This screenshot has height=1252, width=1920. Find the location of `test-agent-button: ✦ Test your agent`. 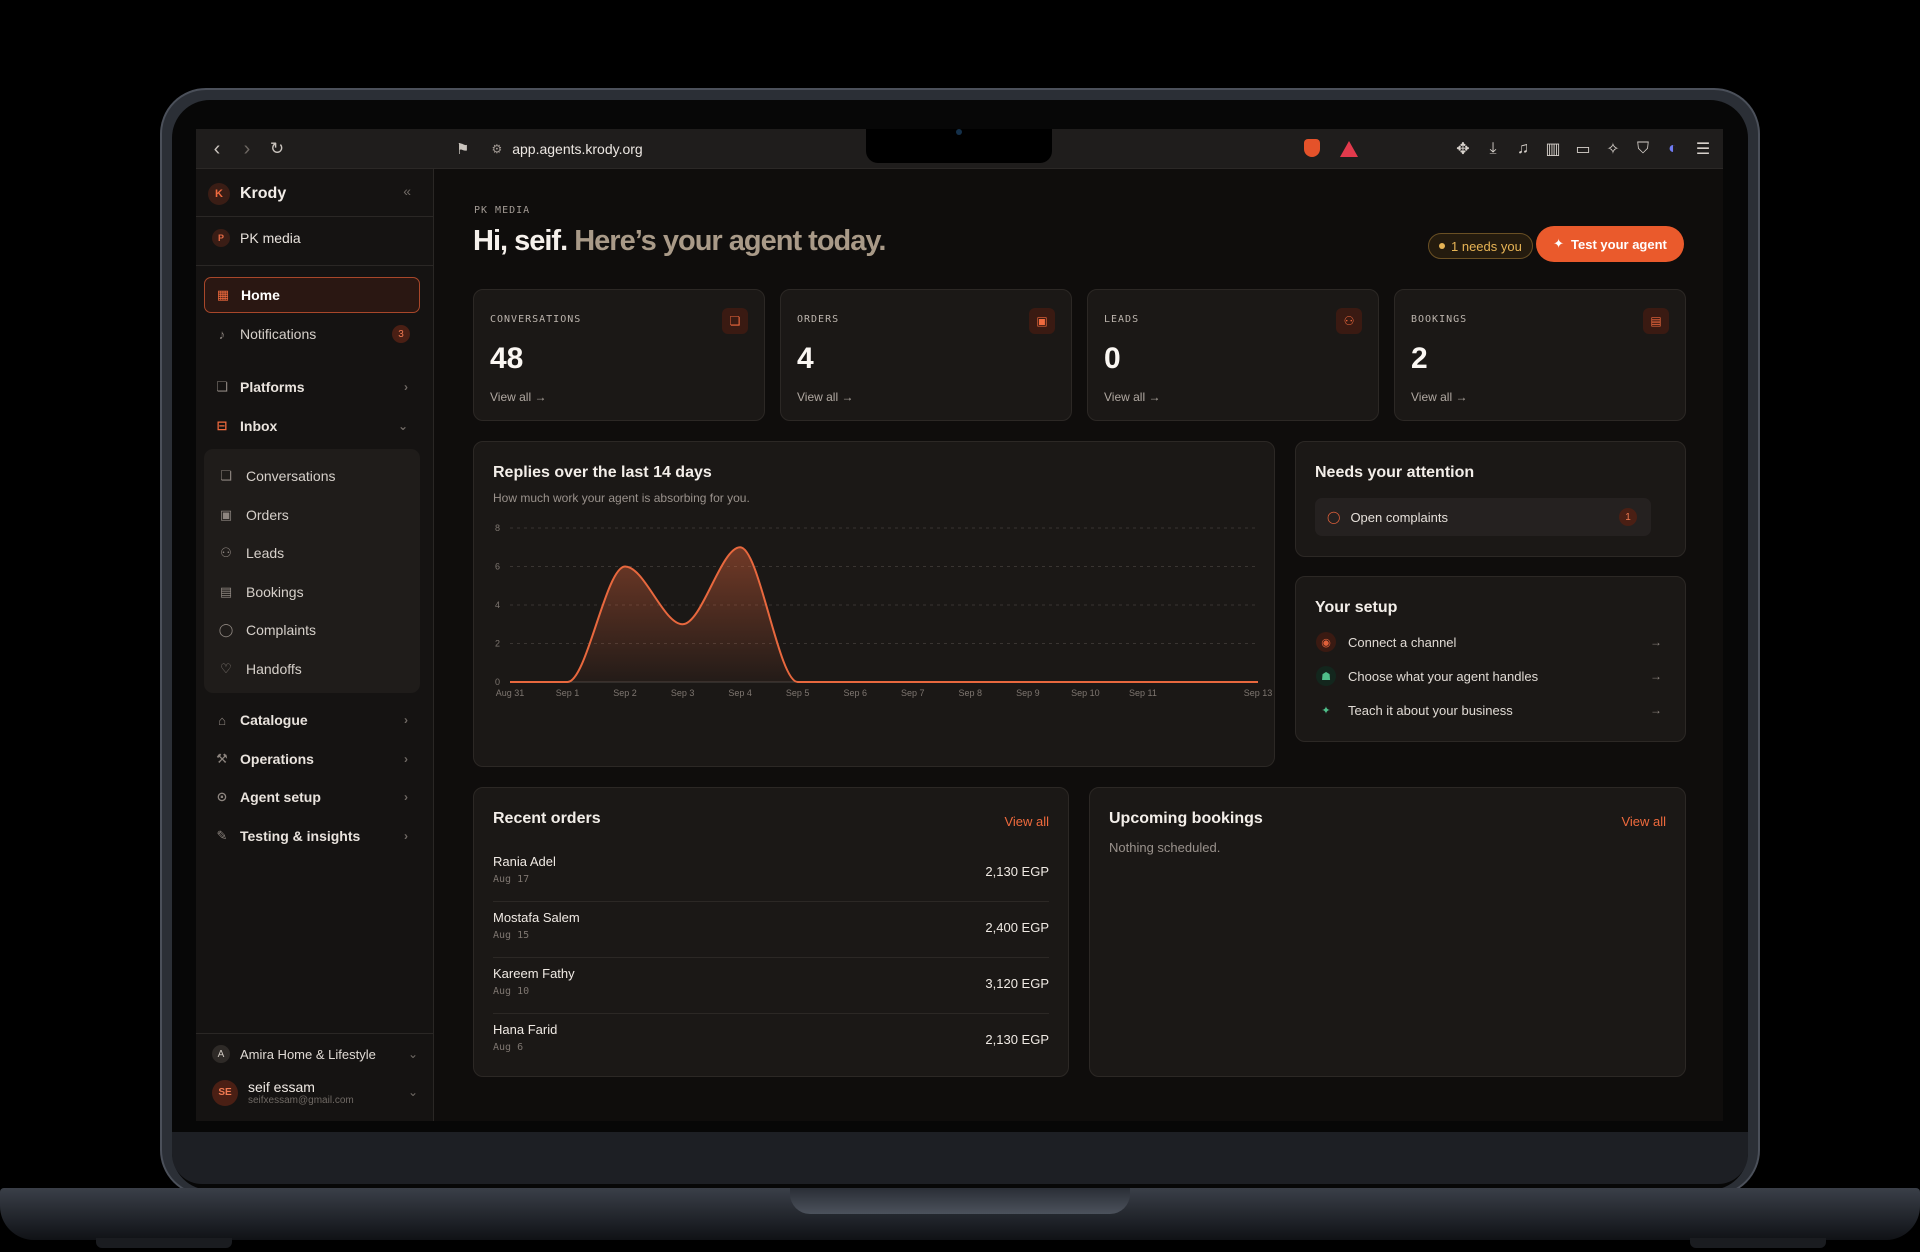

test-agent-button: ✦ Test your agent is located at coordinates (1610, 244).